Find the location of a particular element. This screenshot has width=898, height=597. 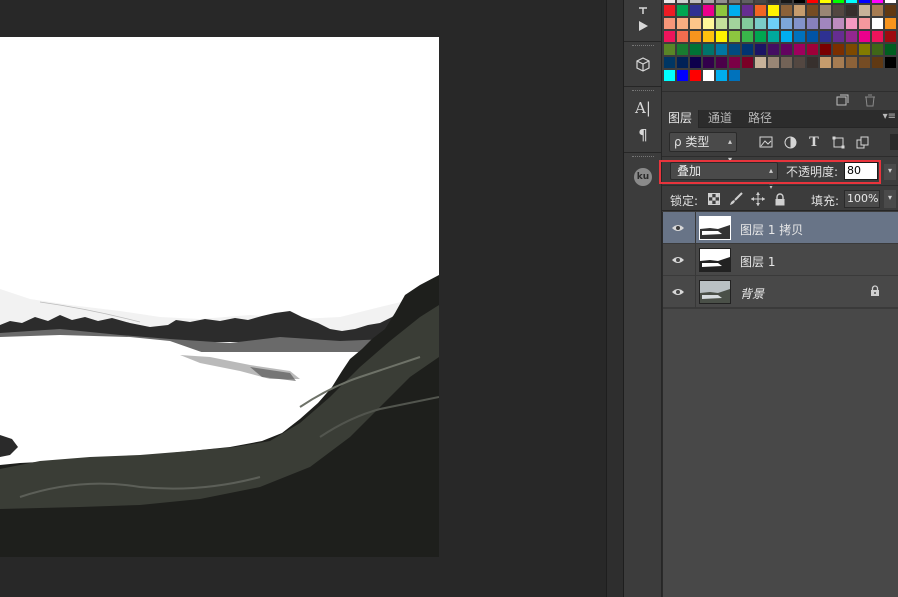

filter-shape-icon is located at coordinates (838, 142).